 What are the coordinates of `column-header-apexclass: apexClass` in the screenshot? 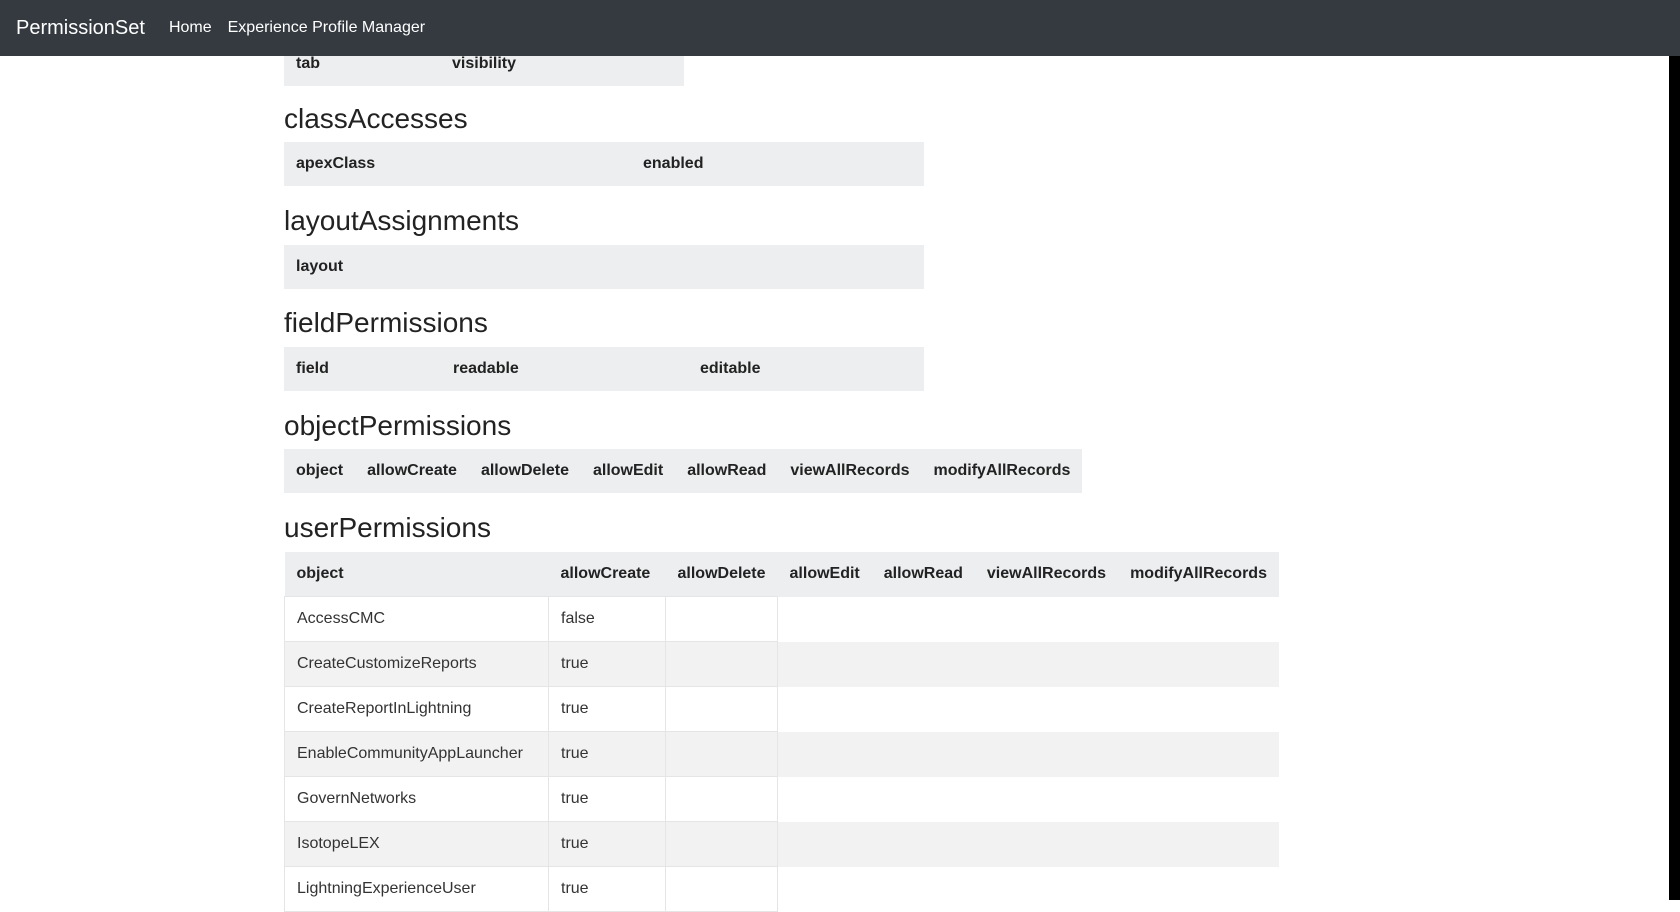 It's located at (457, 164).